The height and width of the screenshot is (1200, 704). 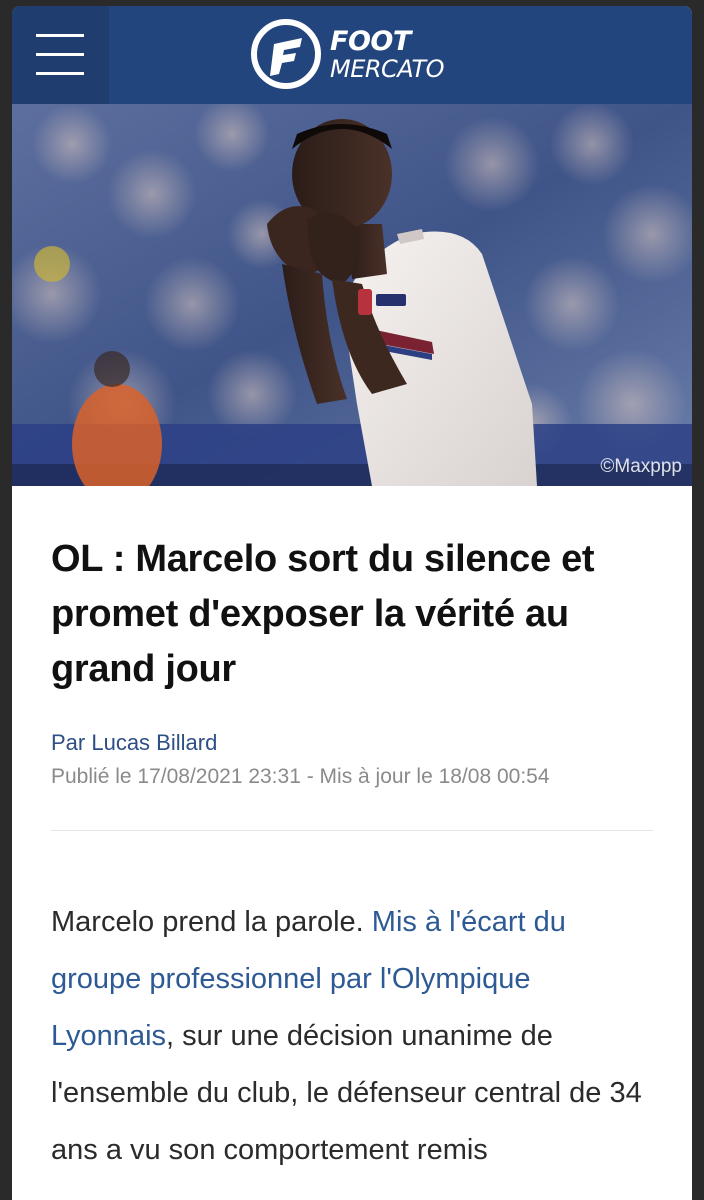 What do you see at coordinates (370, 41) in the screenshot?
I see `logo-text-foot: FOOT` at bounding box center [370, 41].